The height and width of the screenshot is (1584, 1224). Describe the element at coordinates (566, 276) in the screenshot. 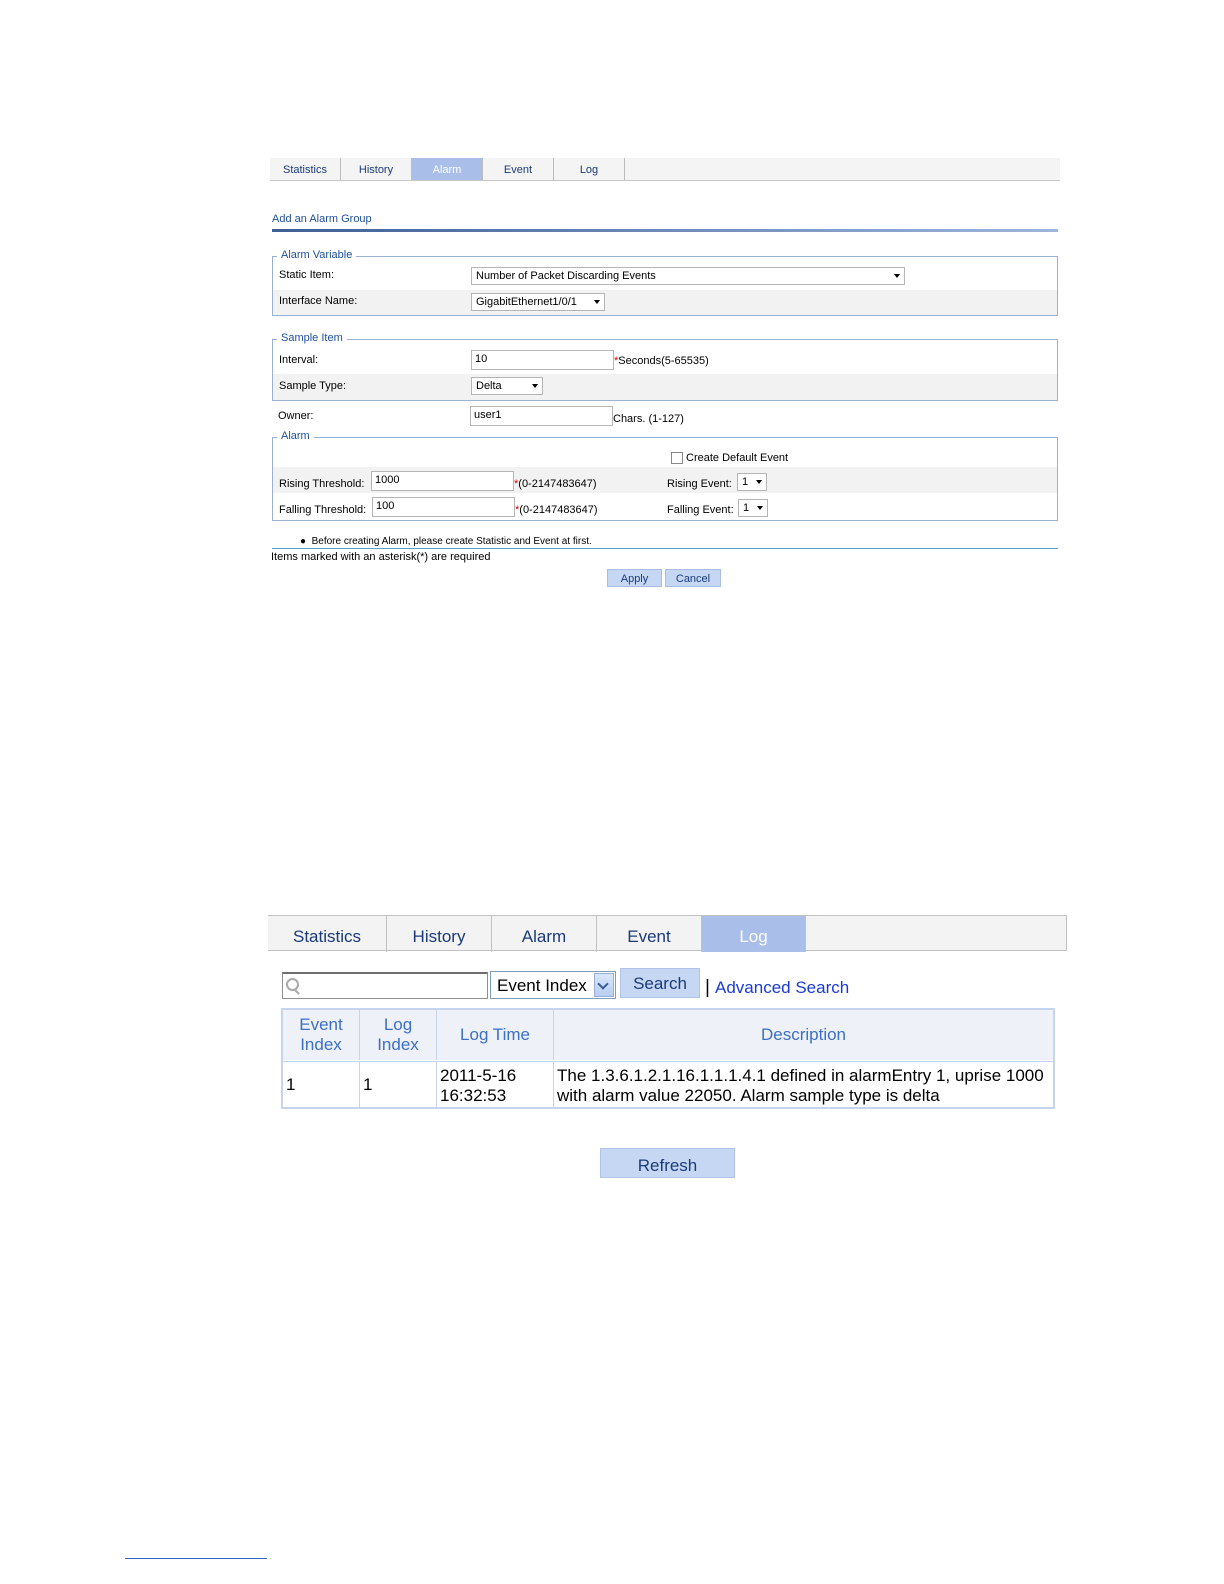

I see `static-item-value: Number of Packet Discarding Events` at that location.